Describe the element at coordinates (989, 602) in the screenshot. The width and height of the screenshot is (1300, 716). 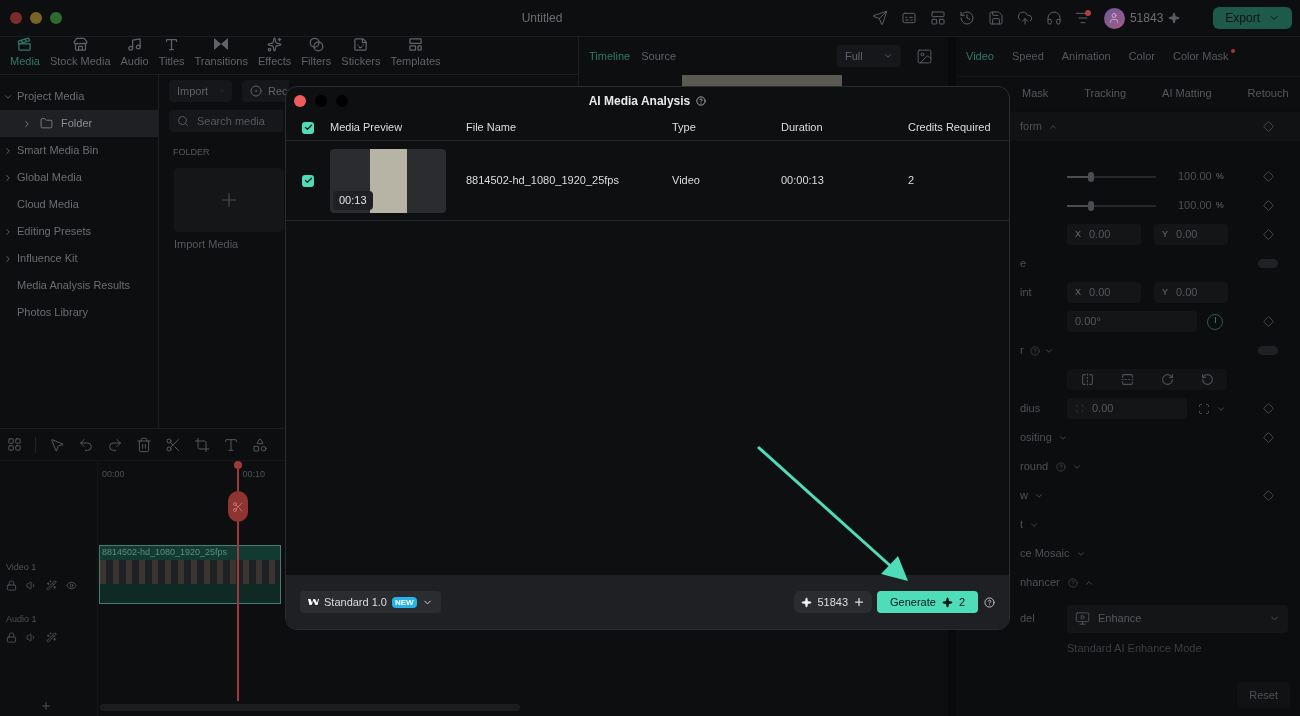
I see `help-icon` at that location.